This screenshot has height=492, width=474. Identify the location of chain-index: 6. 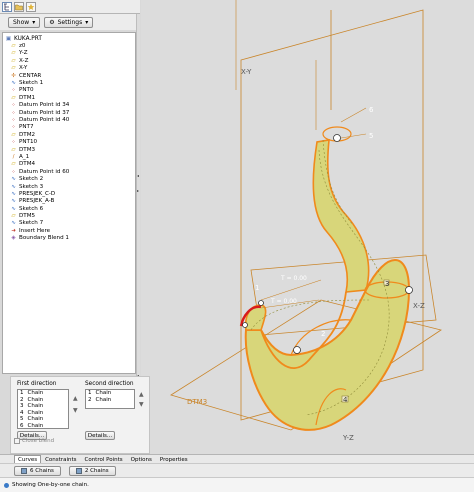
(22, 425).